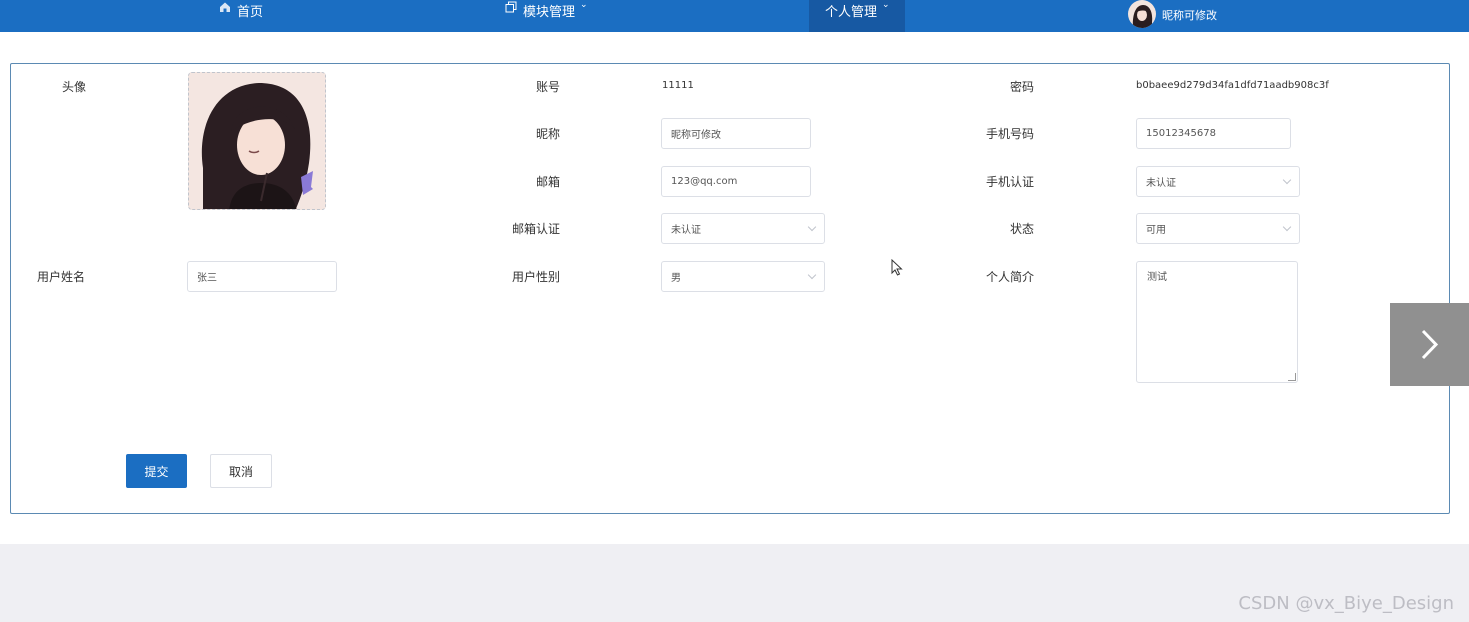  I want to click on email-label: 邮箱, so click(548, 182).